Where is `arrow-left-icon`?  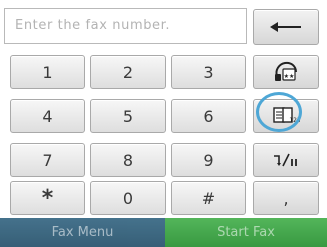
arrow-left-icon is located at coordinates (286, 27).